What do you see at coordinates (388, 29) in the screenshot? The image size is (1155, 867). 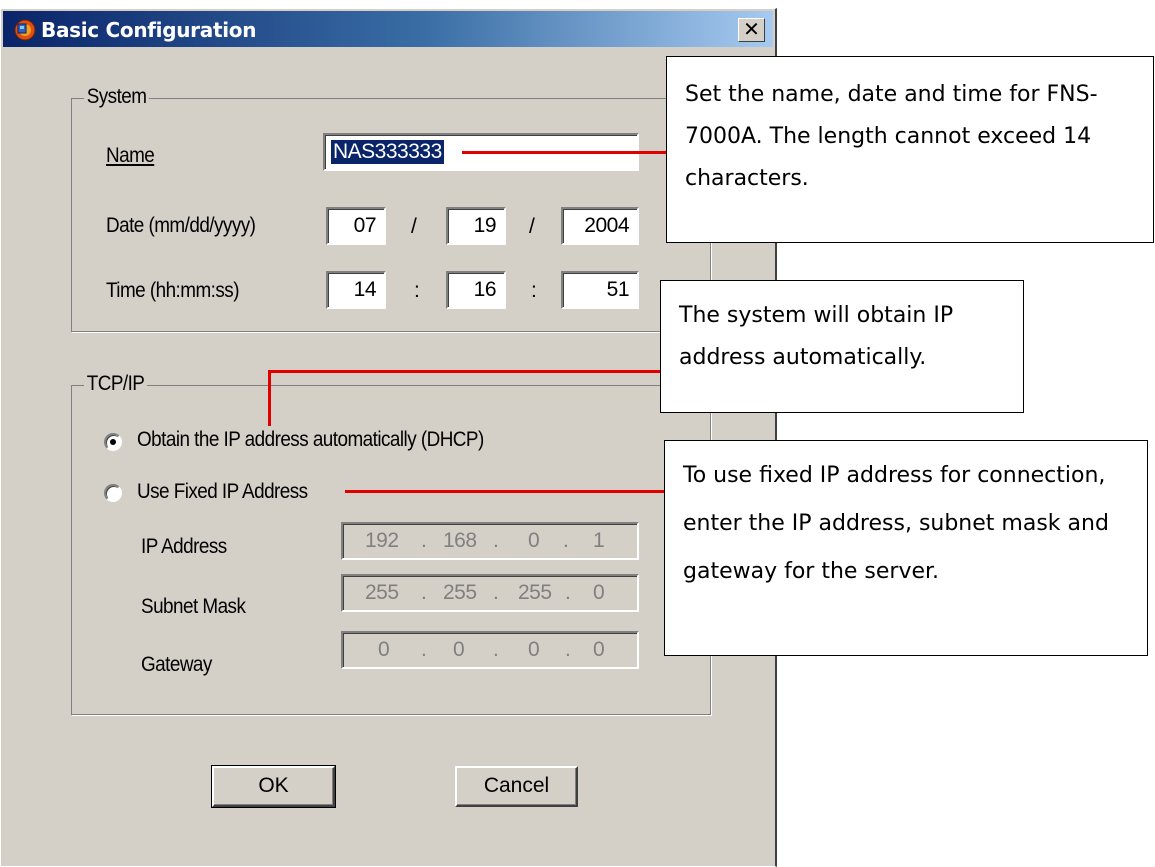 I see `title-bar: Basic Configuration ✕` at bounding box center [388, 29].